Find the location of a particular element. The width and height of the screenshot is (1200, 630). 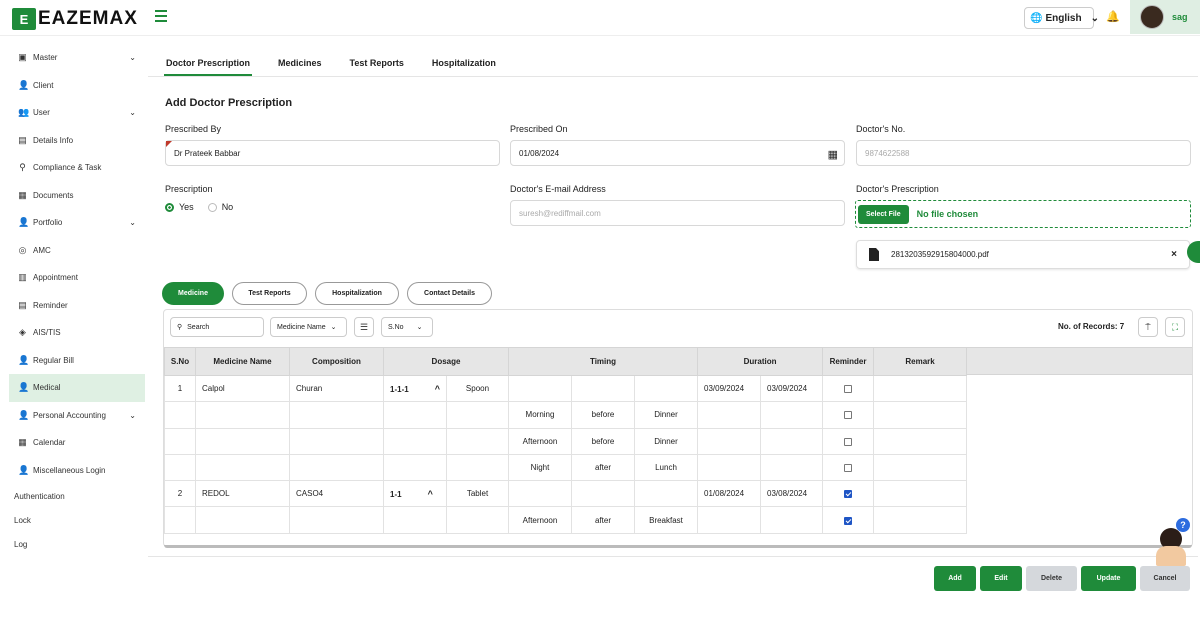

cell-t2 is located at coordinates (603, 388).